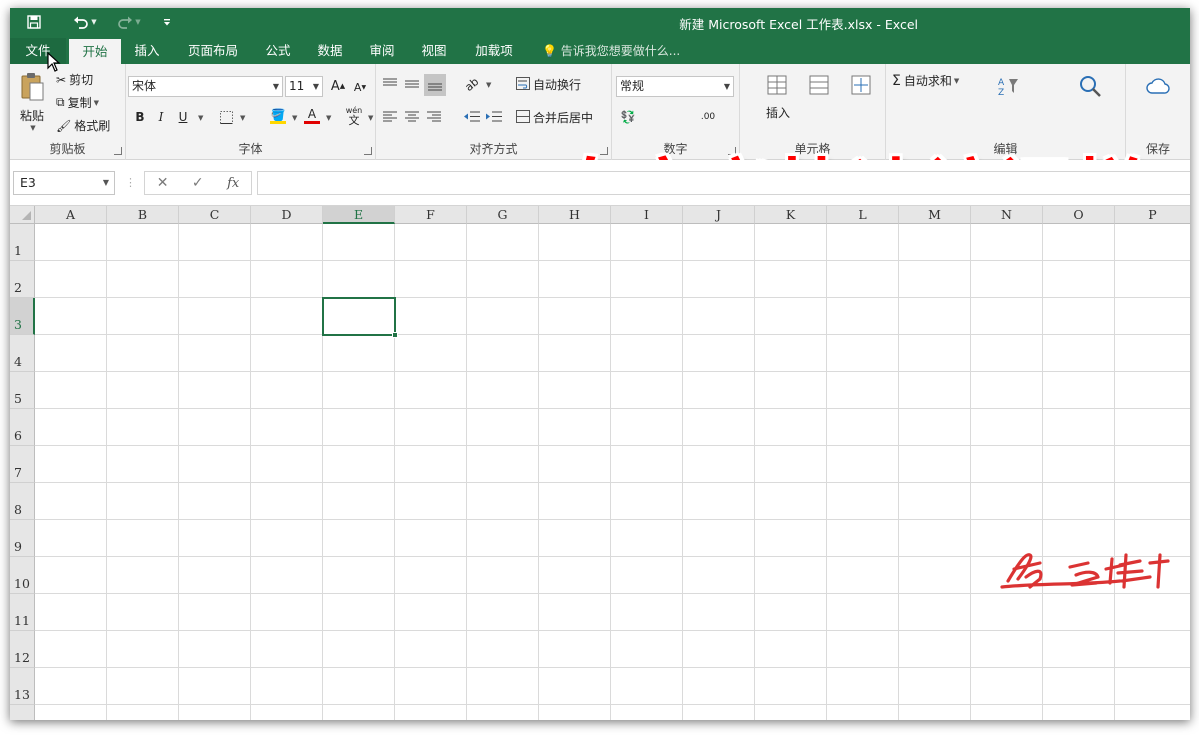 The height and width of the screenshot is (735, 1199). Describe the element at coordinates (22, 279) in the screenshot. I see `row-header-2: 2` at that location.